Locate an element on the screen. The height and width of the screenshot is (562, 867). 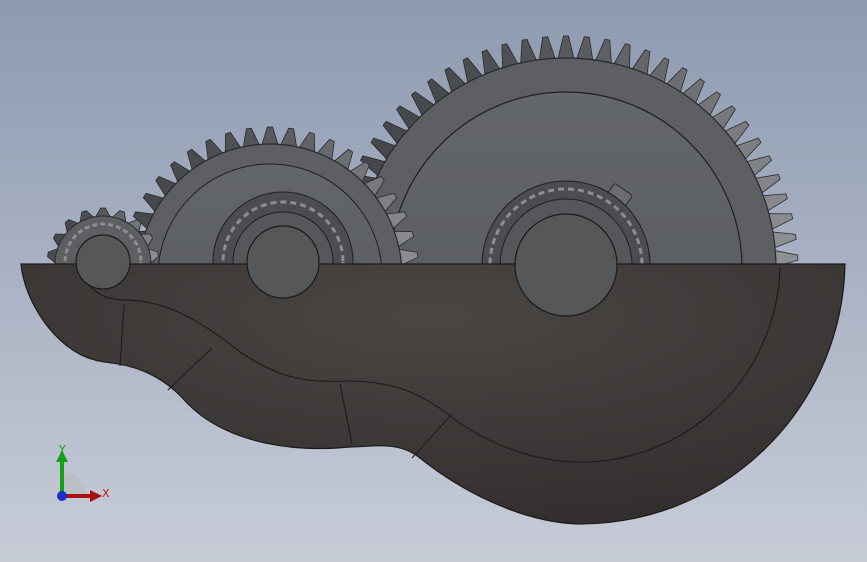
axis-triad: Y X is located at coordinates (80, 474).